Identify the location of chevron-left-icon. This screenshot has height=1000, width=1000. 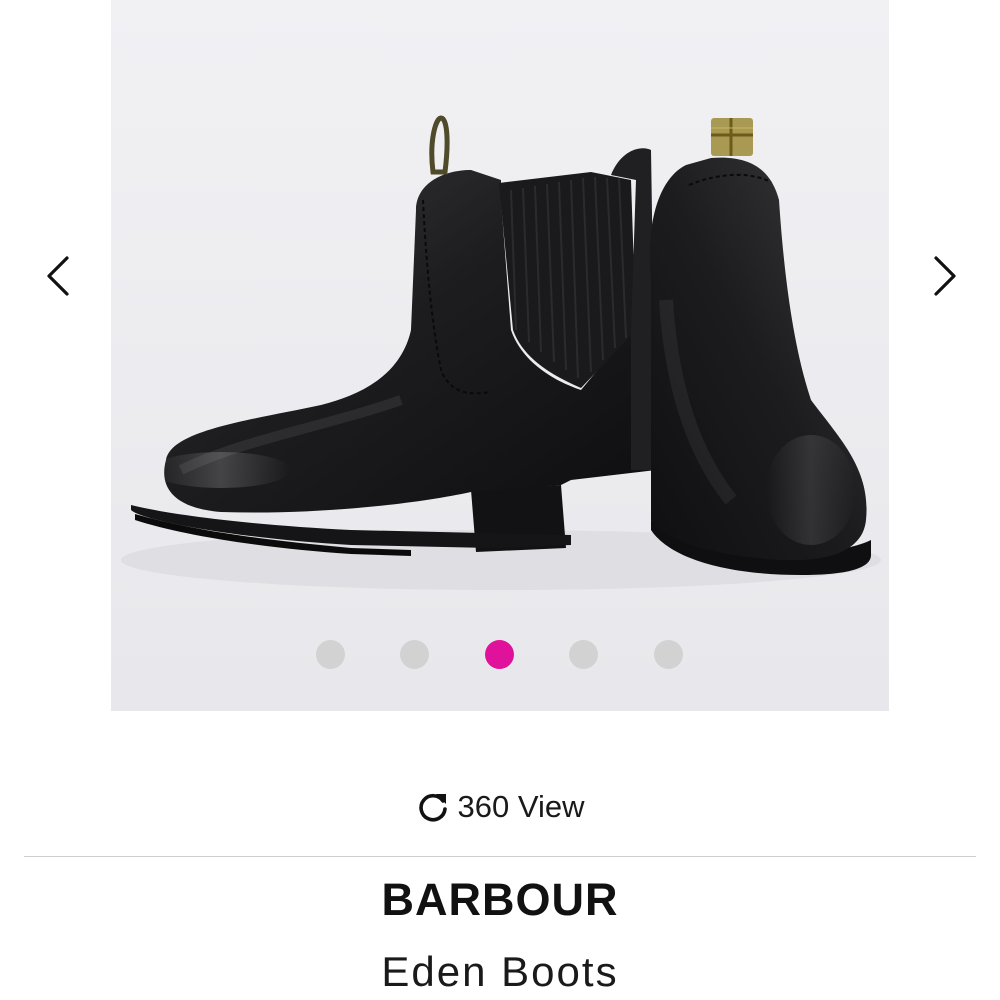
(58, 276).